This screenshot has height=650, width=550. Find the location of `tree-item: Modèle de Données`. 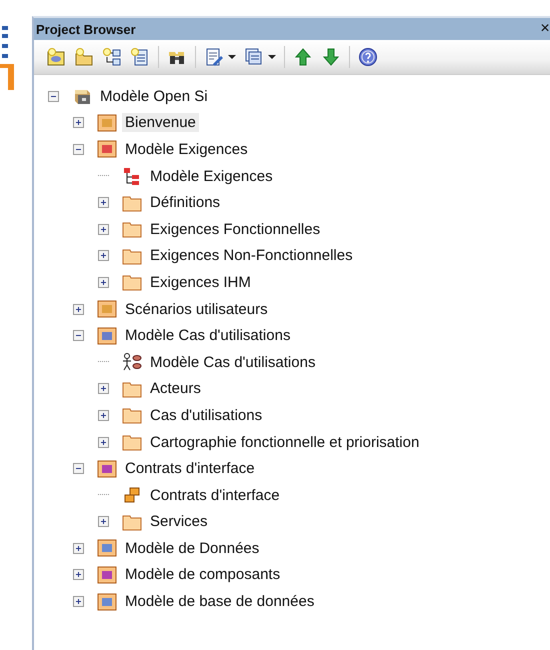

tree-item: Modèle de Données is located at coordinates (192, 548).